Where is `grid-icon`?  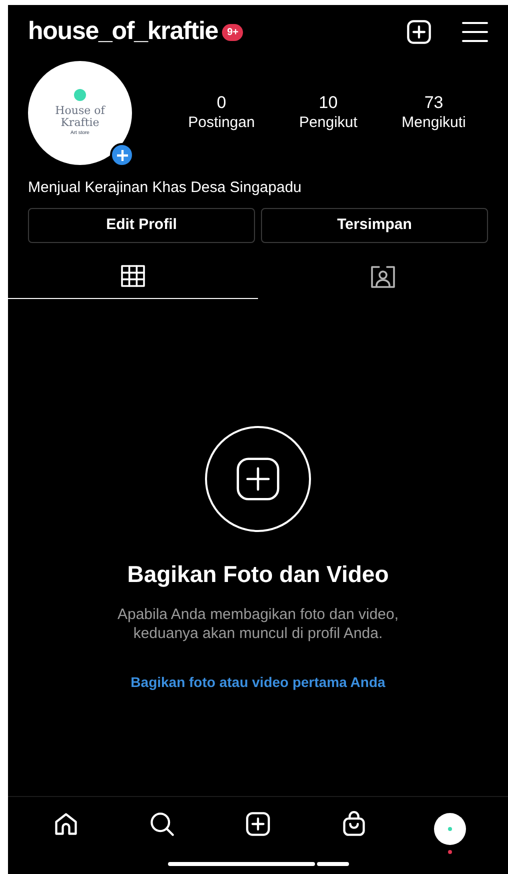
grid-icon is located at coordinates (133, 275).